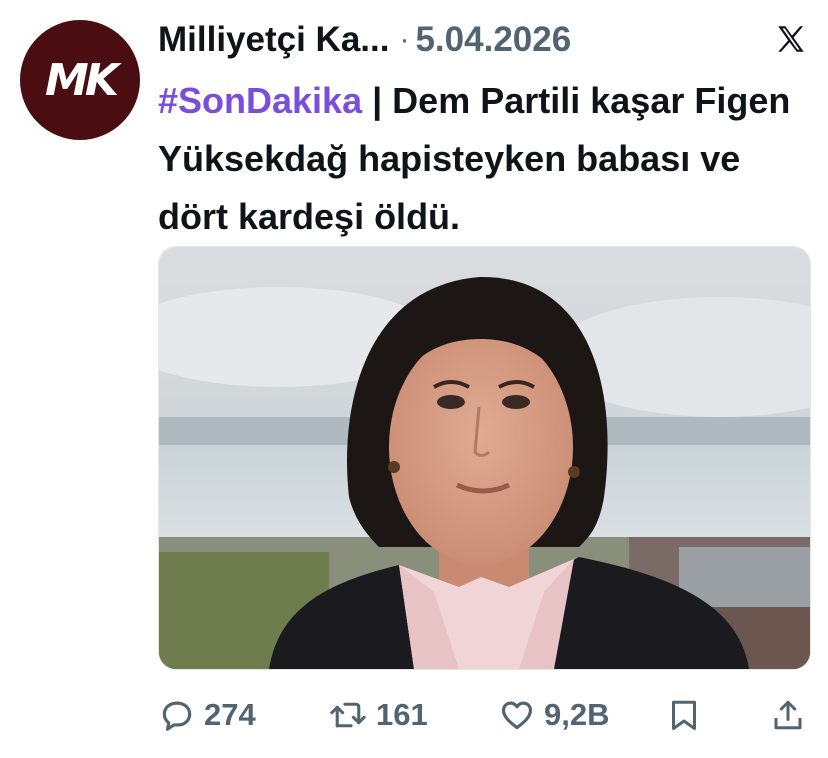 This screenshot has height=758, width=828. Describe the element at coordinates (791, 39) in the screenshot. I see `x-logo-icon` at that location.